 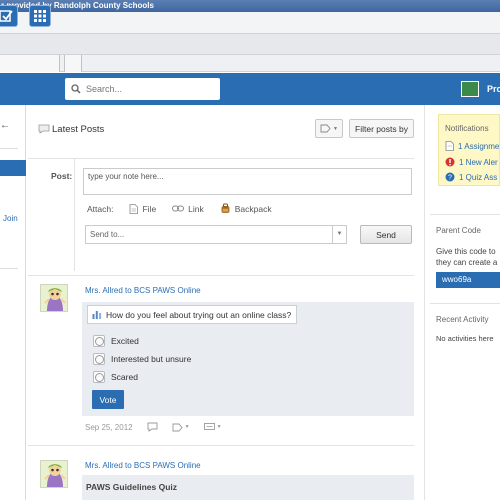 I want to click on poll-option: Excited, so click(x=116, y=341).